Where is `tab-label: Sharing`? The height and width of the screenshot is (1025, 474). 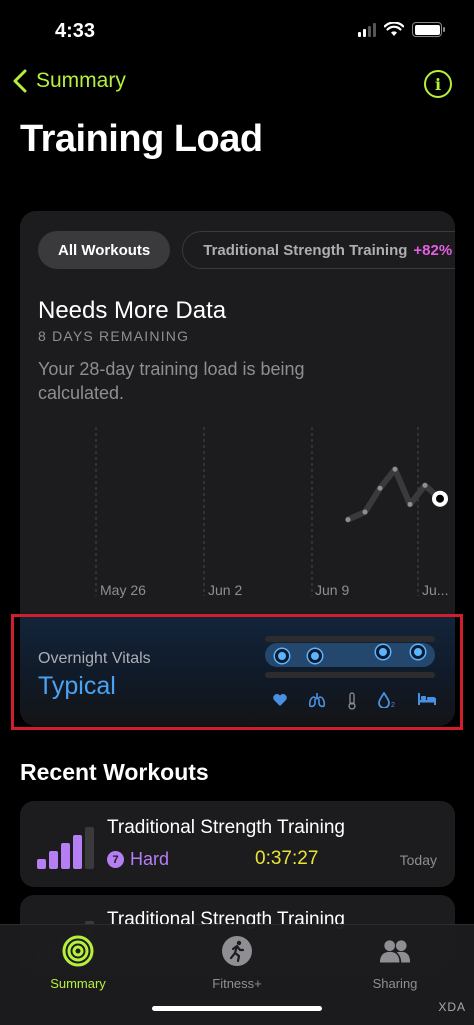 tab-label: Sharing is located at coordinates (395, 983).